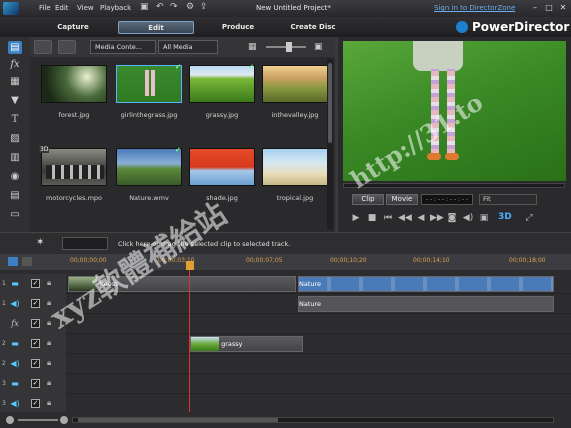  I want to click on minimize-icon: –, so click(535, 7).